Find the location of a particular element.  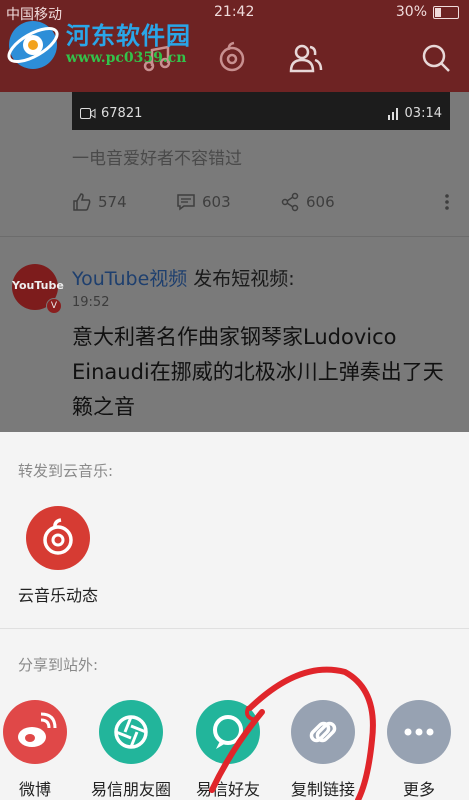

comment-button: 603 is located at coordinates (228, 202).